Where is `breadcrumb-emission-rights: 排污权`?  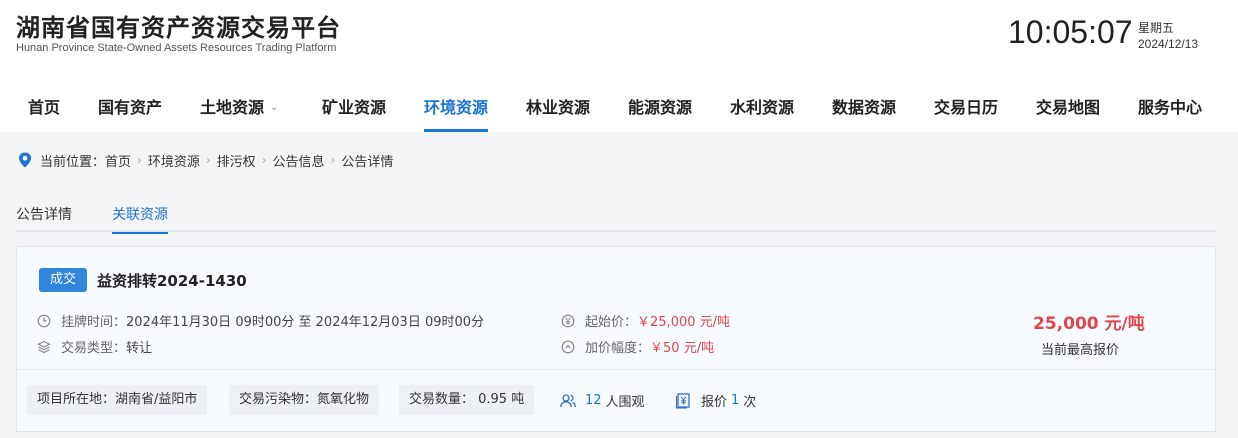 breadcrumb-emission-rights: 排污权 is located at coordinates (236, 160).